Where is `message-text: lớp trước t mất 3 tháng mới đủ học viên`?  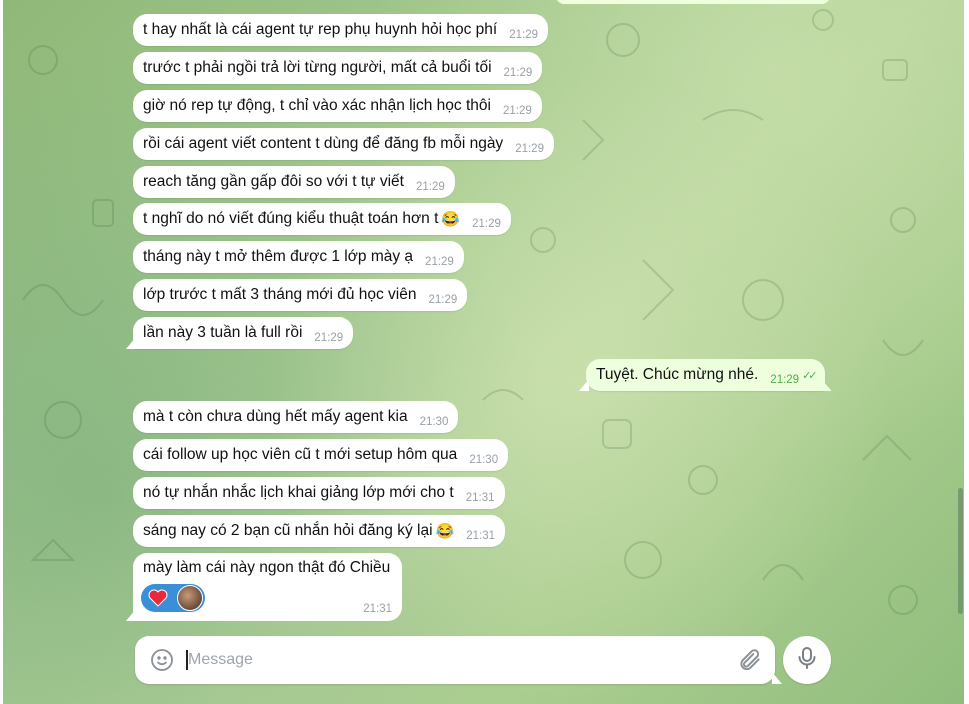 message-text: lớp trước t mất 3 tháng mới đủ học viên is located at coordinates (280, 294).